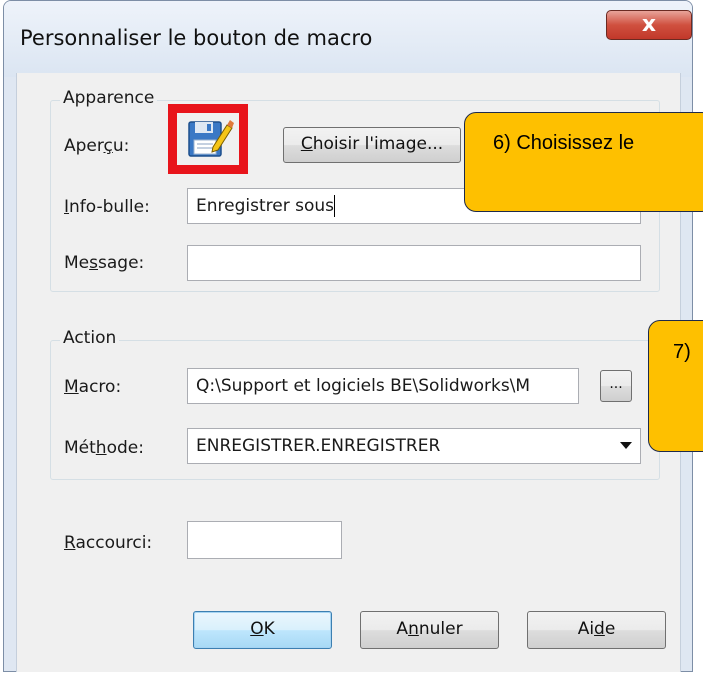 Image resolution: width=703 pixels, height=675 pixels. Describe the element at coordinates (97, 146) in the screenshot. I see `preview-label: Aperçu:` at that location.